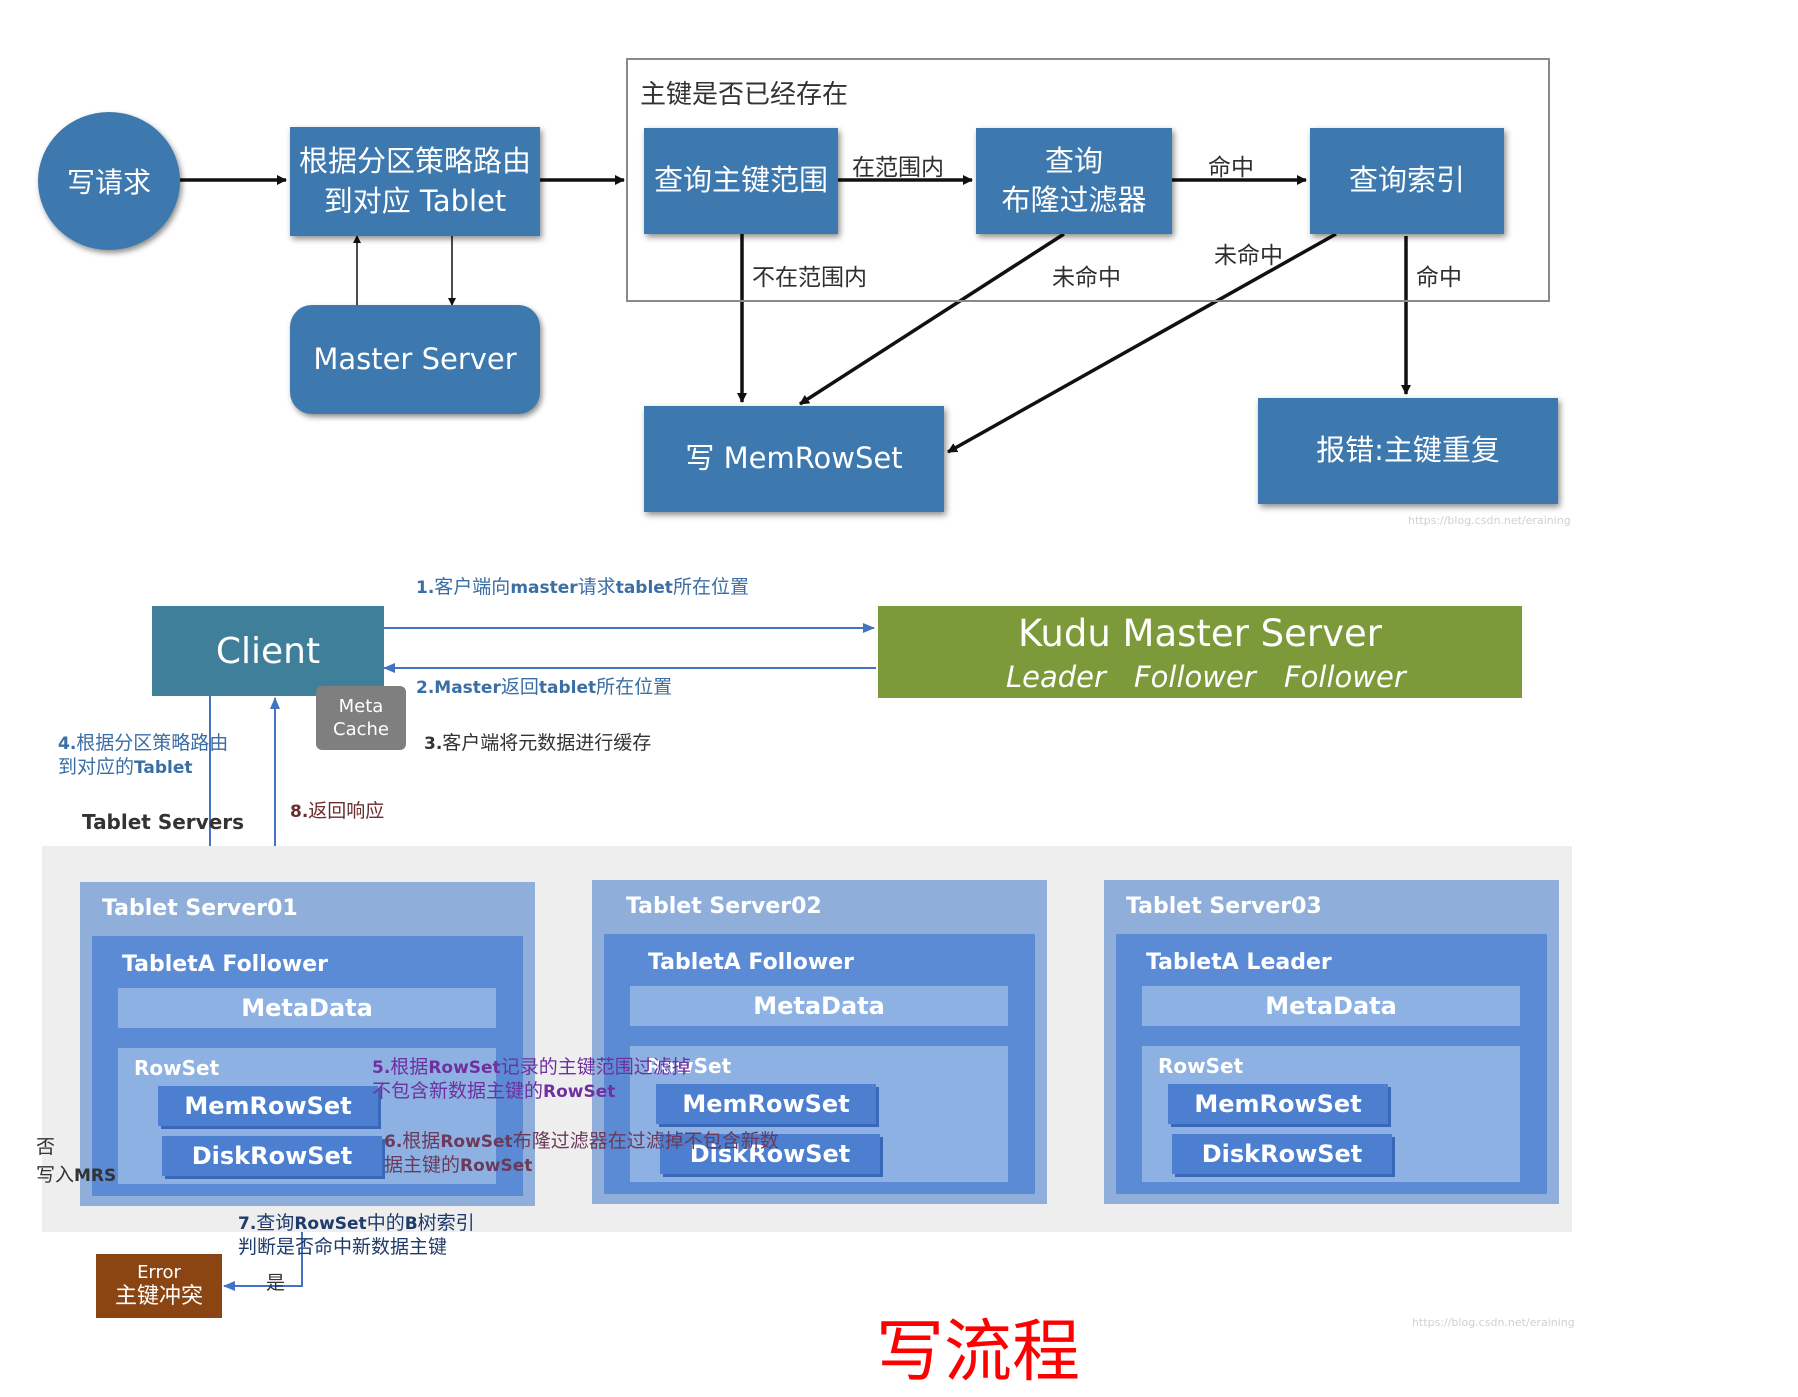  I want to click on meta-cache-box: Meta Cache, so click(361, 718).